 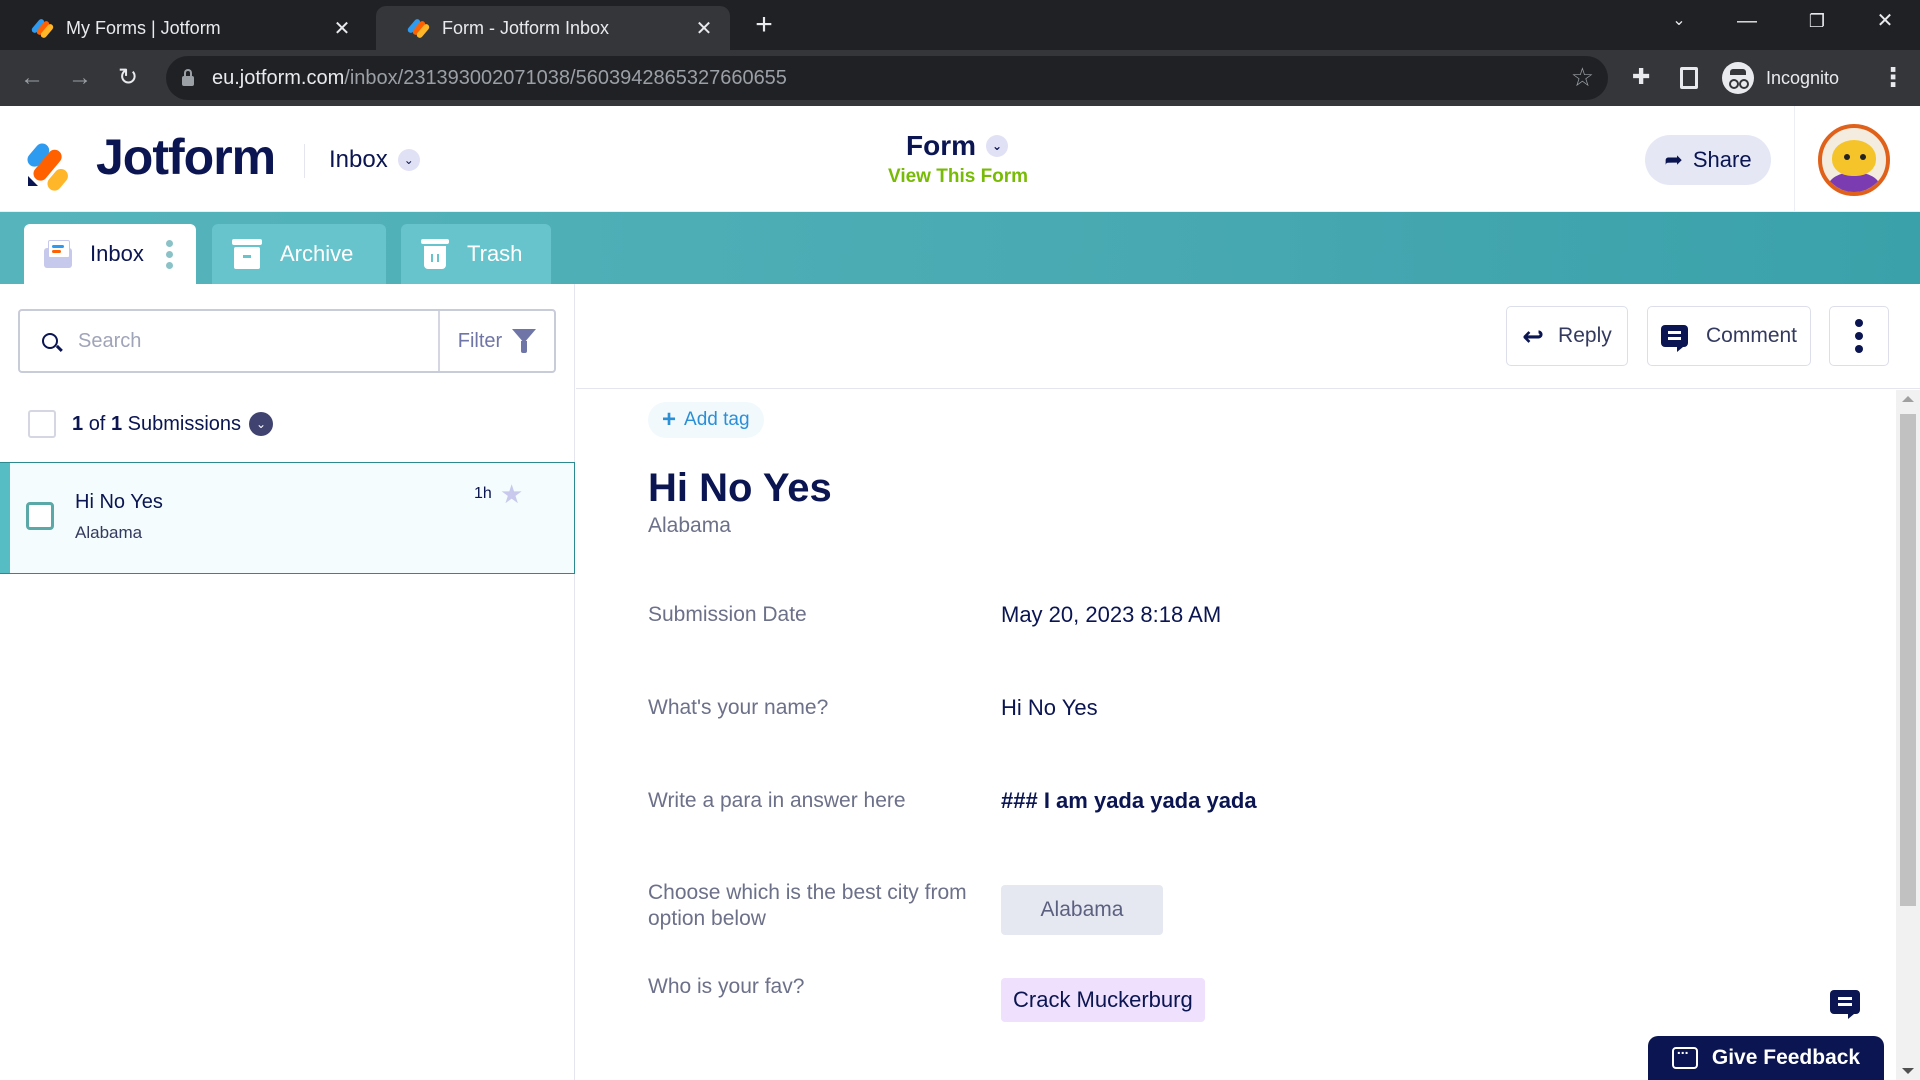 I want to click on comment-button: Comment, so click(x=1729, y=336).